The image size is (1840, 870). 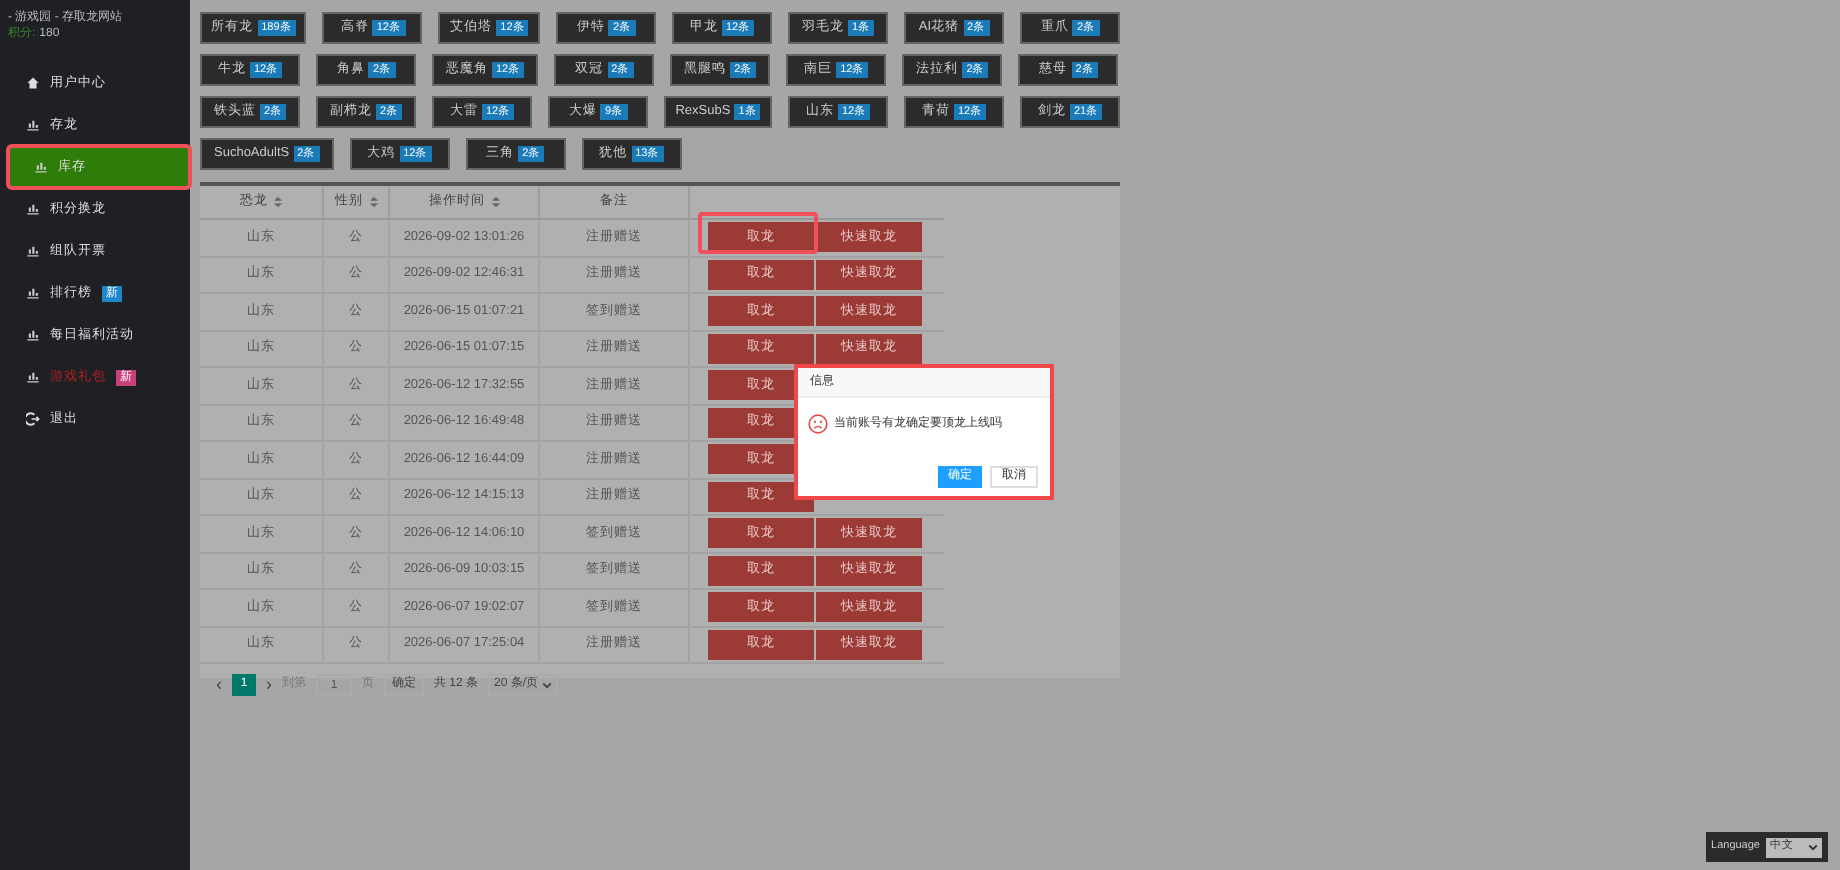 What do you see at coordinates (818, 424) in the screenshot?
I see `sad-face-icon` at bounding box center [818, 424].